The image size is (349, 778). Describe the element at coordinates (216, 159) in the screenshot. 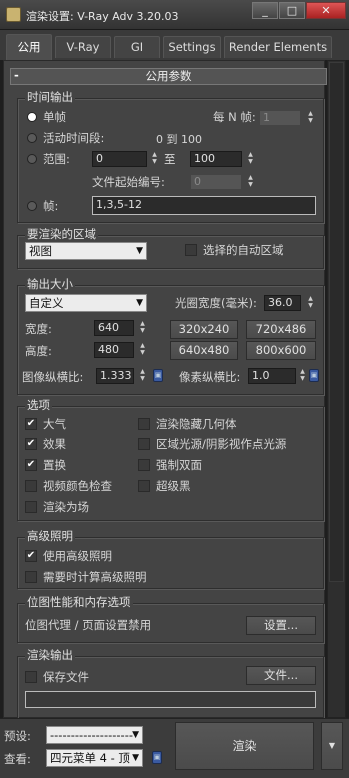

I see `range-to-input: 100` at that location.